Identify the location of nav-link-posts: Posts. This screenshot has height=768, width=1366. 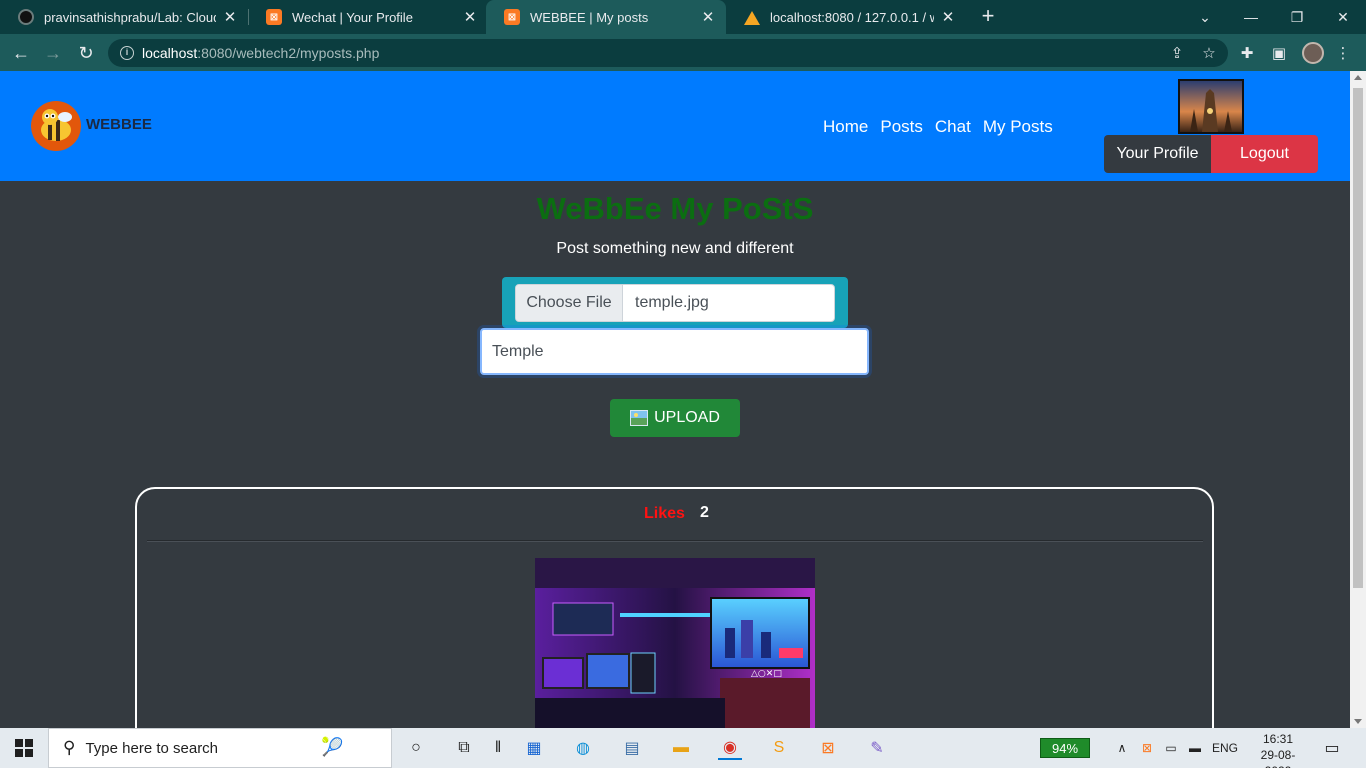
(901, 127).